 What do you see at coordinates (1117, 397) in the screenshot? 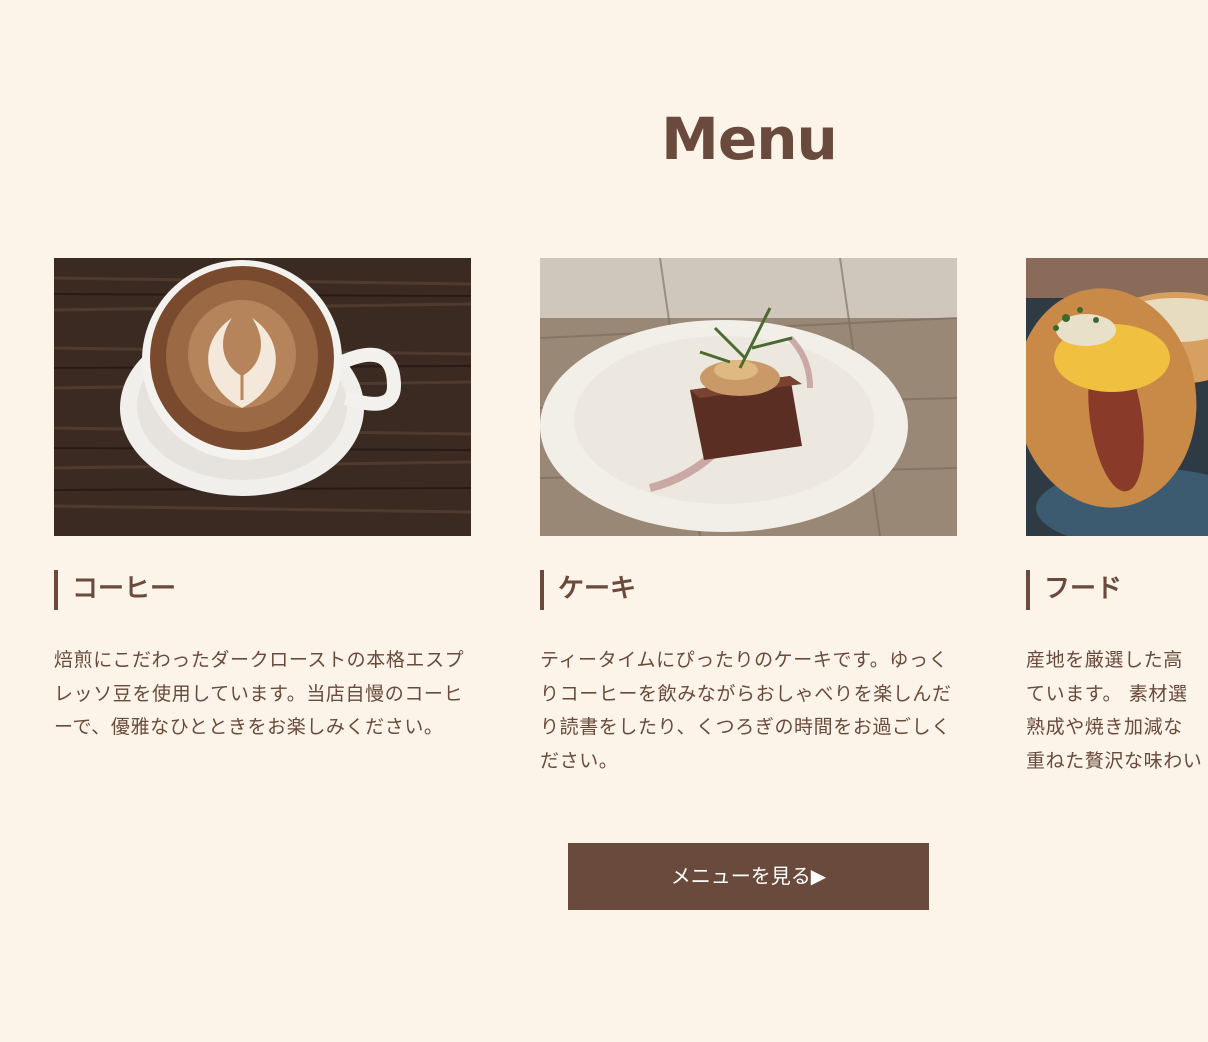
I see `hot-dog-image` at bounding box center [1117, 397].